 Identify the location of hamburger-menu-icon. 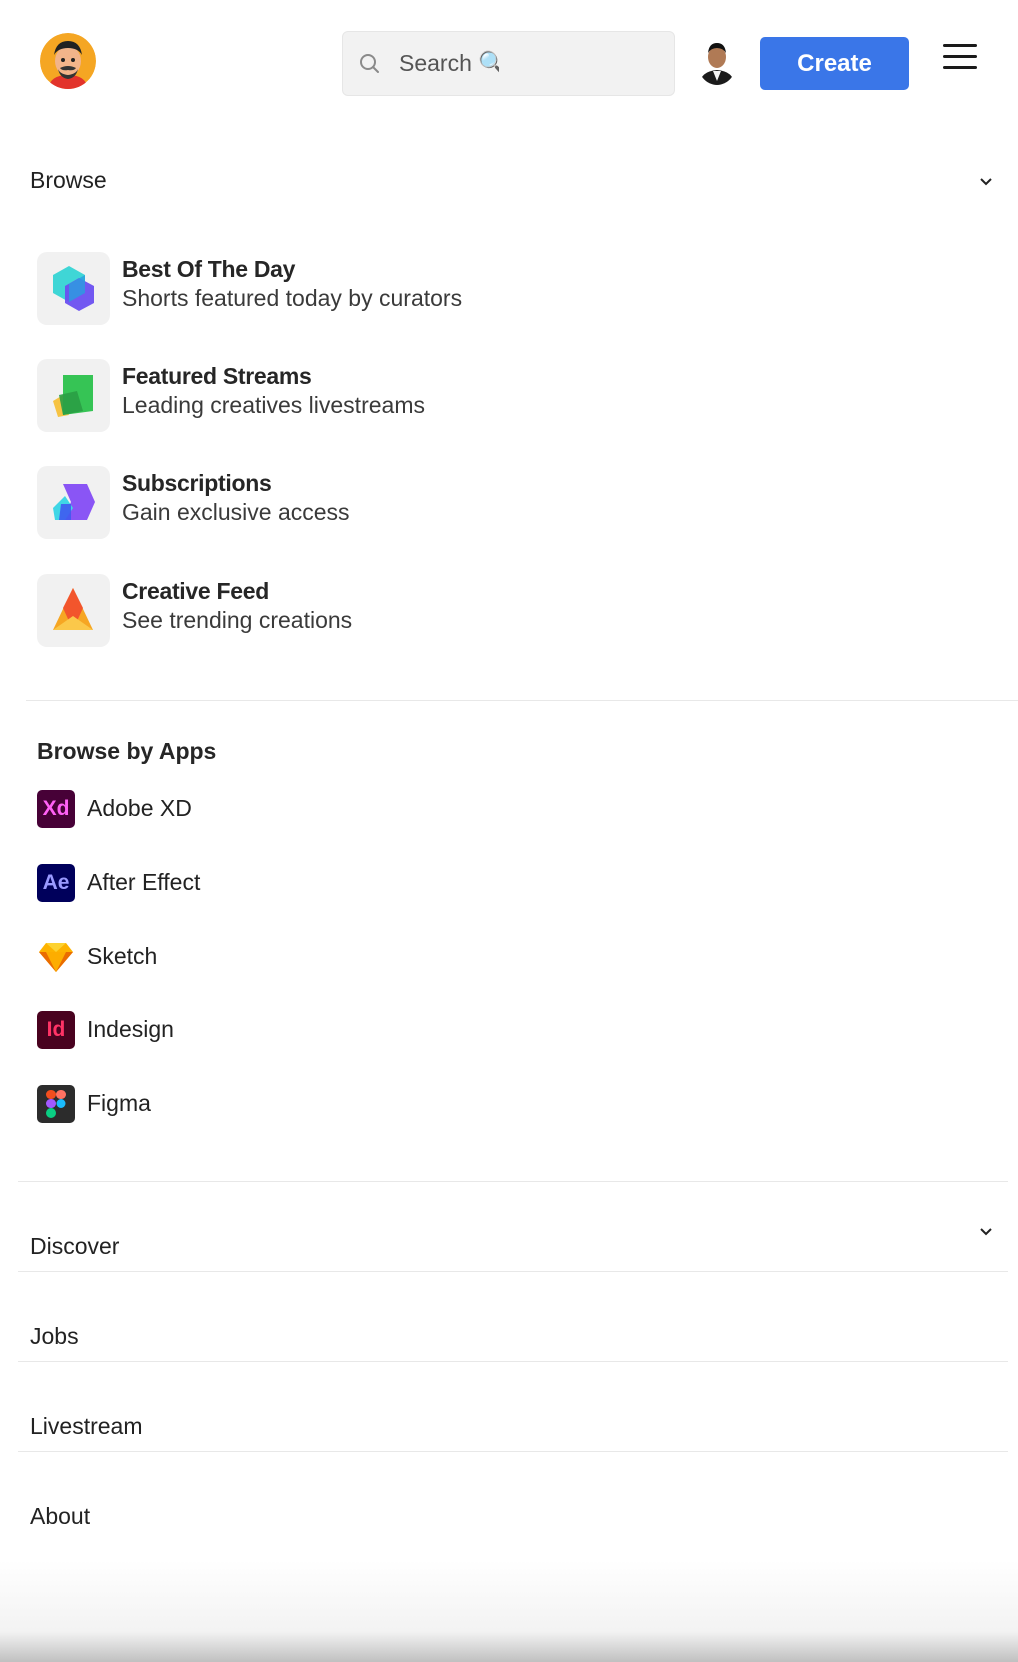
(960, 59).